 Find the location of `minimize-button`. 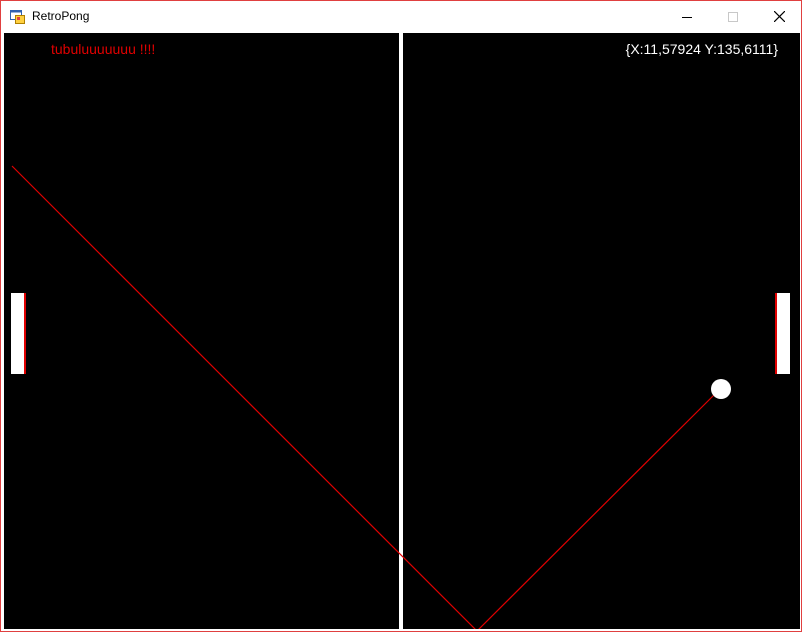

minimize-button is located at coordinates (687, 16).